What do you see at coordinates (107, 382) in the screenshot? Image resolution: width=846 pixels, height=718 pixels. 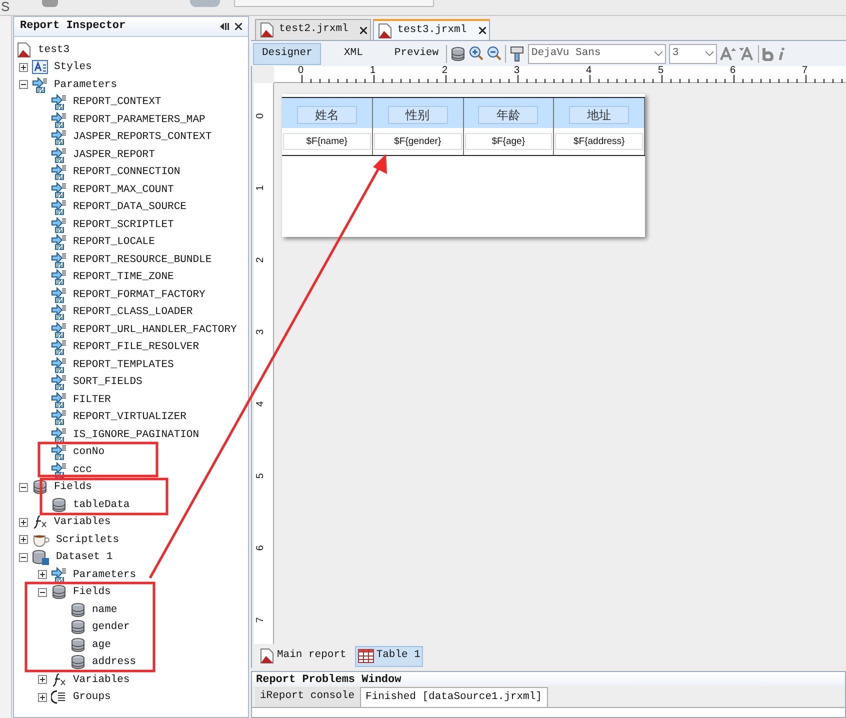 I see `tree-item: SORT_FIELDS` at bounding box center [107, 382].